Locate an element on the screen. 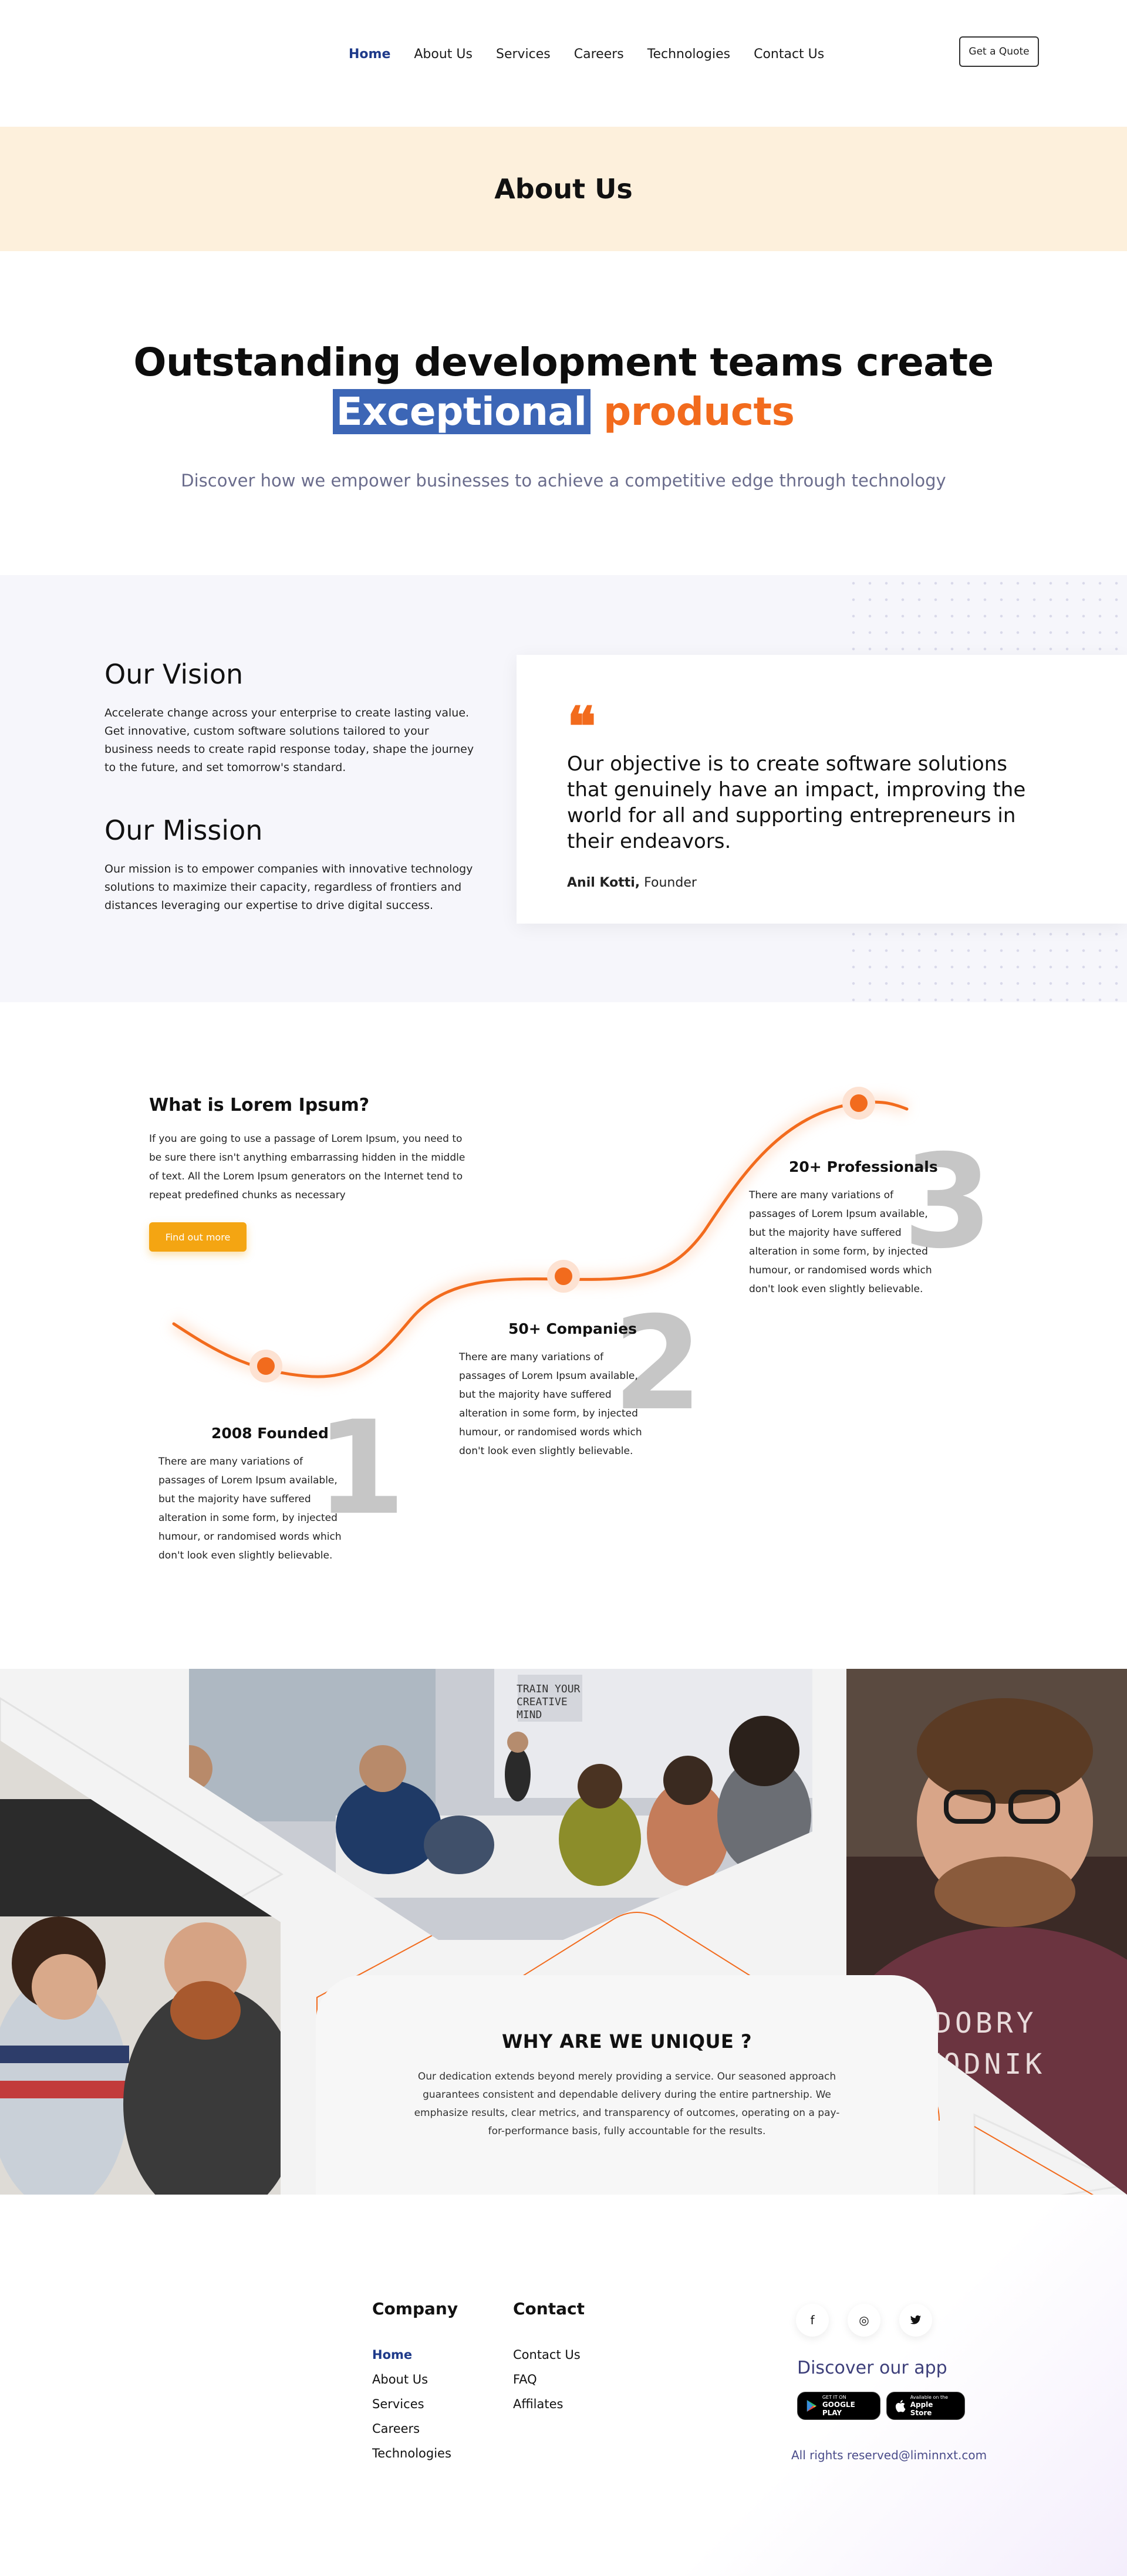  nav-link-home: Home is located at coordinates (369, 54).